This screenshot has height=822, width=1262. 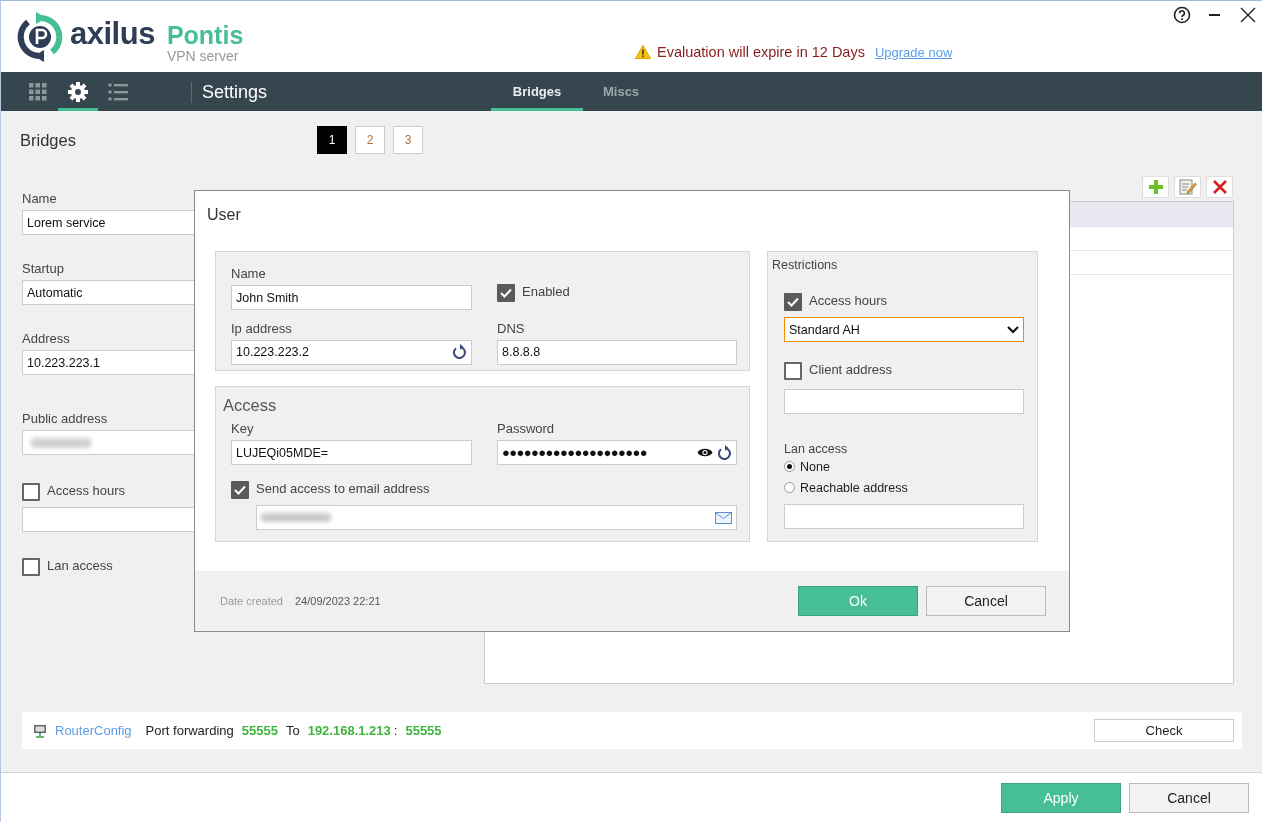 I want to click on logo-icon, so click(x=40, y=37).